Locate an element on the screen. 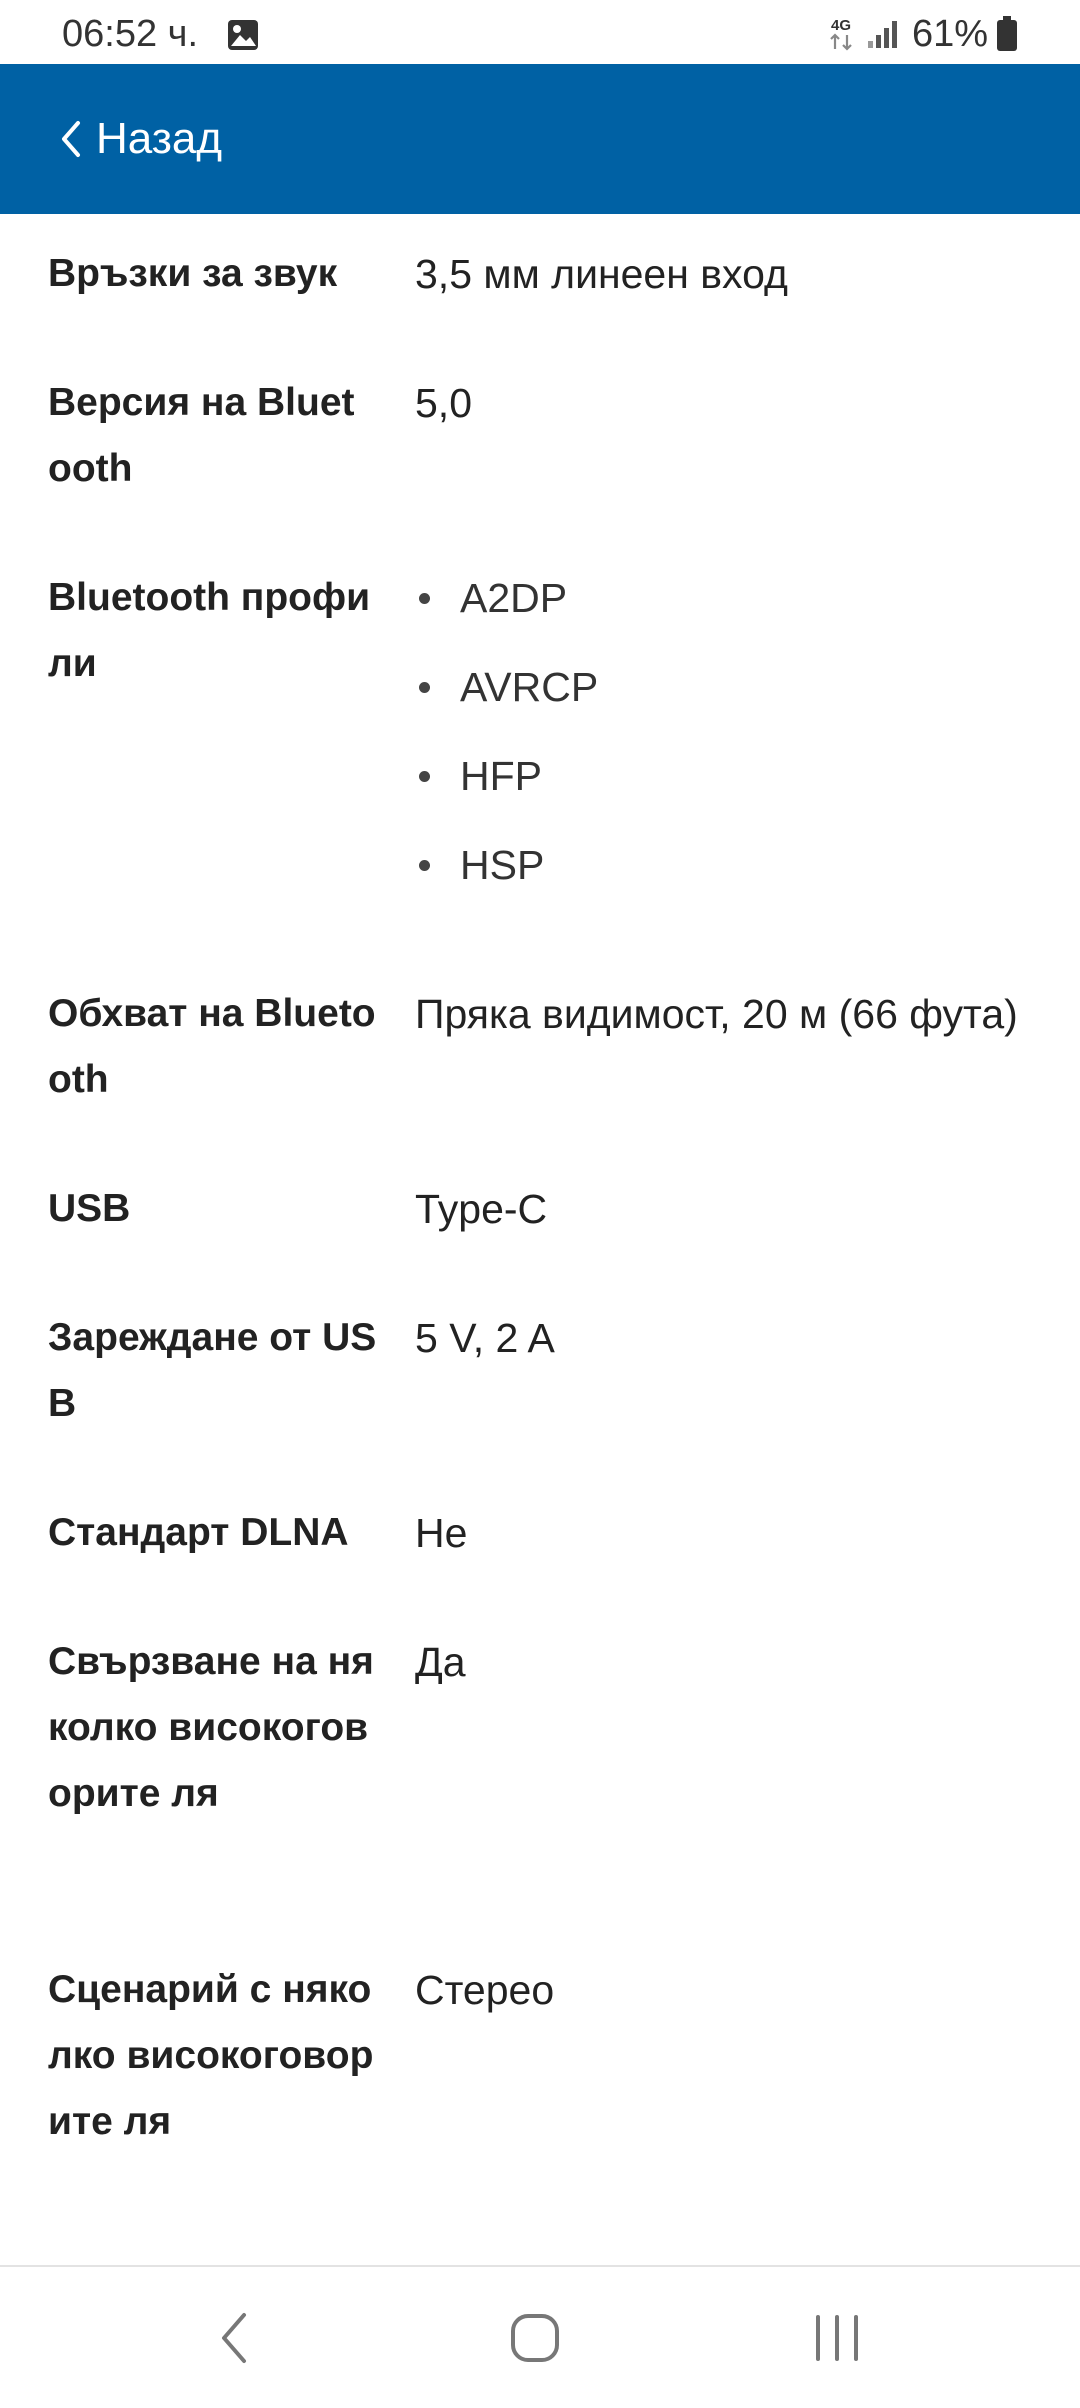  network-4g-icon: 4G is located at coordinates (841, 34).